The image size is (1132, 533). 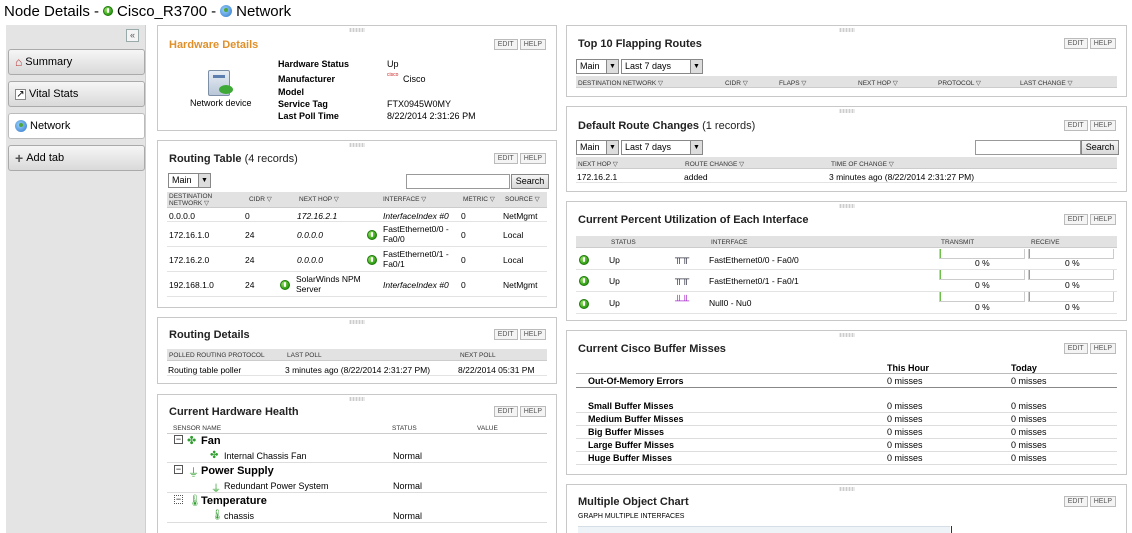 I want to click on col-last-change: LAST CHANGE ▽, so click(x=1046, y=83).